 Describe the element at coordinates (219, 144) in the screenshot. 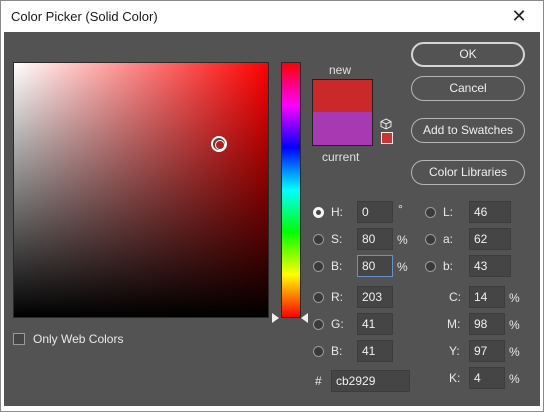

I see `color-field-marker` at that location.